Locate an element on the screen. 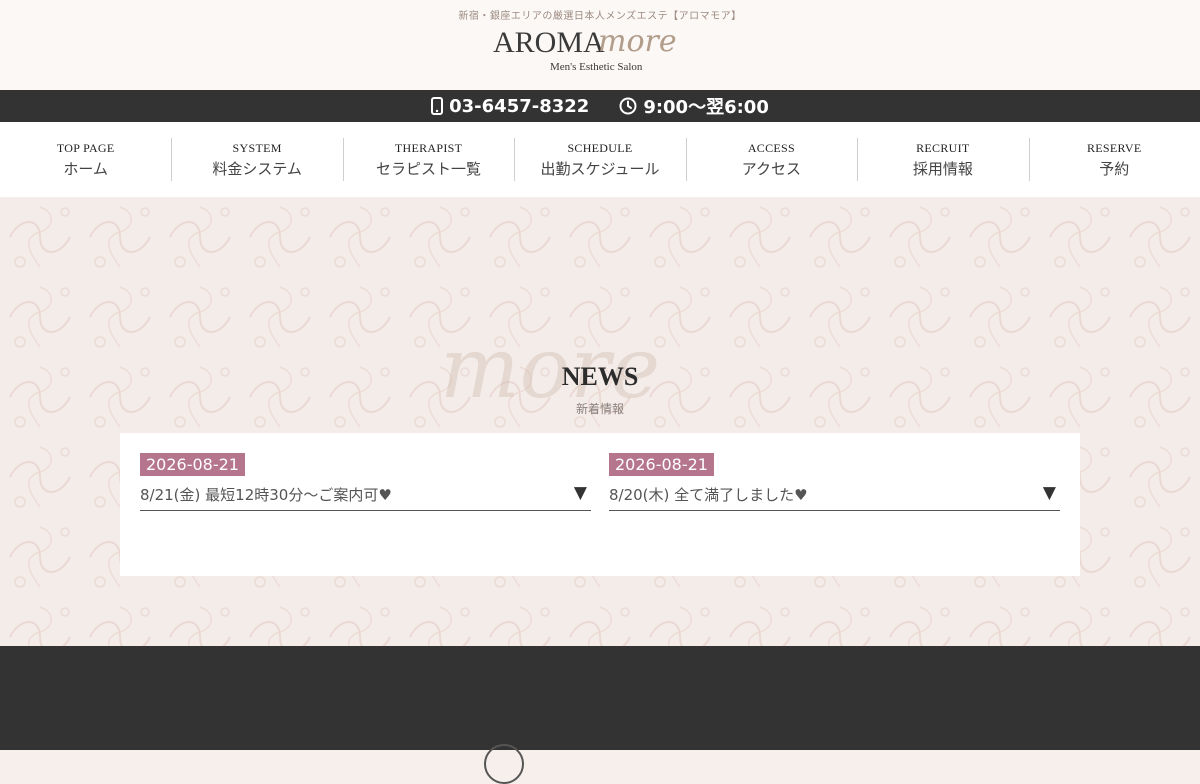 The image size is (1200, 784). phone-link: 03-6457-8322 is located at coordinates (510, 106).